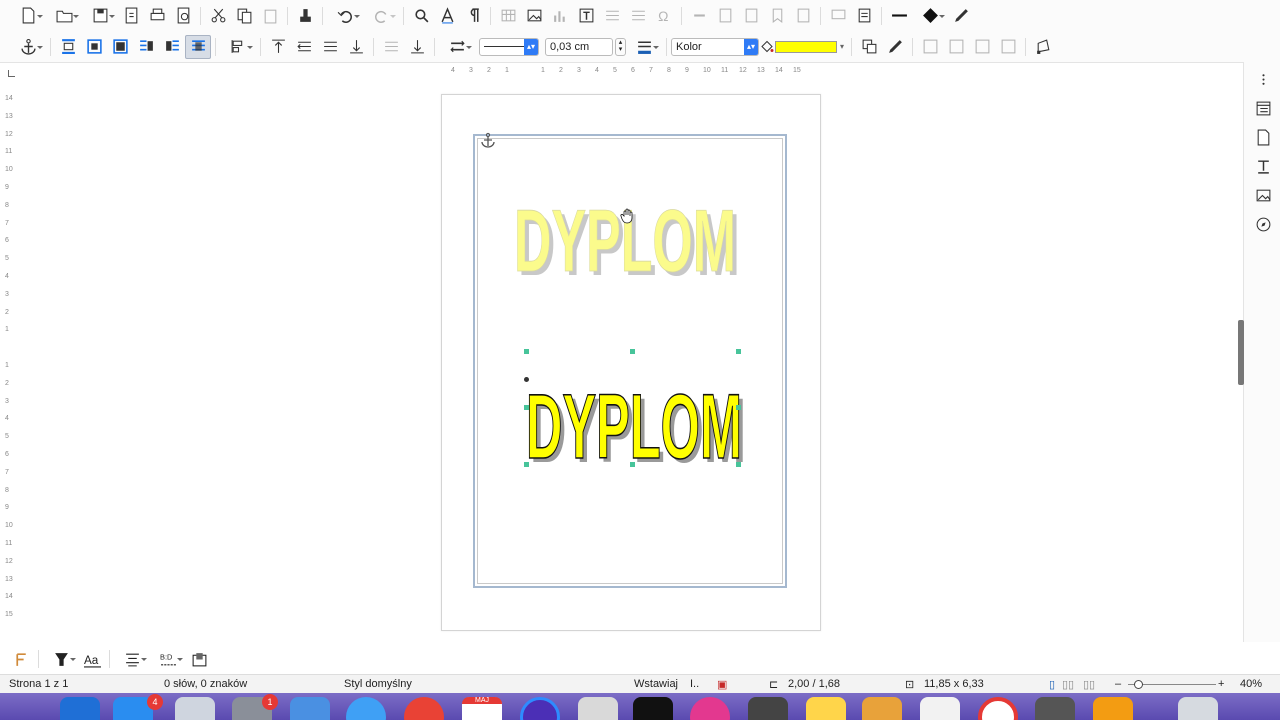  What do you see at coordinates (305, 16) in the screenshot?
I see `clone-formatting-icon` at bounding box center [305, 16].